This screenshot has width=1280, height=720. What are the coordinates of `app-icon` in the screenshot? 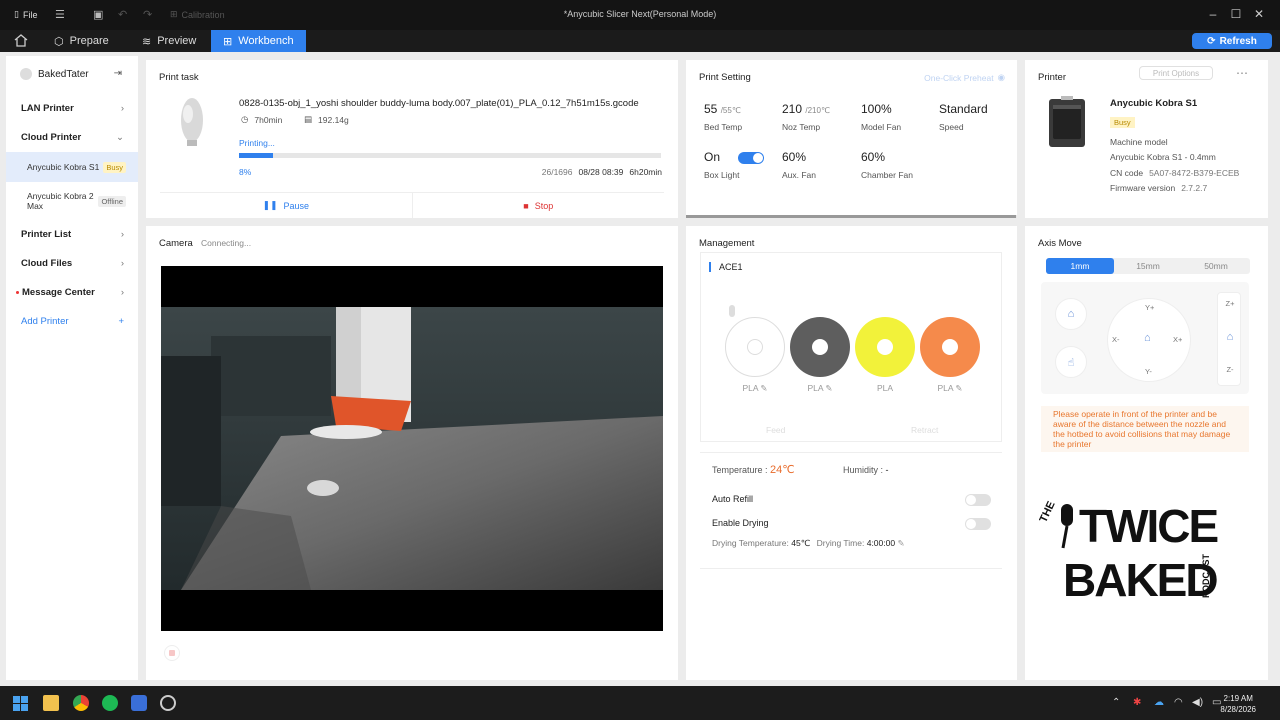 It's located at (168, 703).